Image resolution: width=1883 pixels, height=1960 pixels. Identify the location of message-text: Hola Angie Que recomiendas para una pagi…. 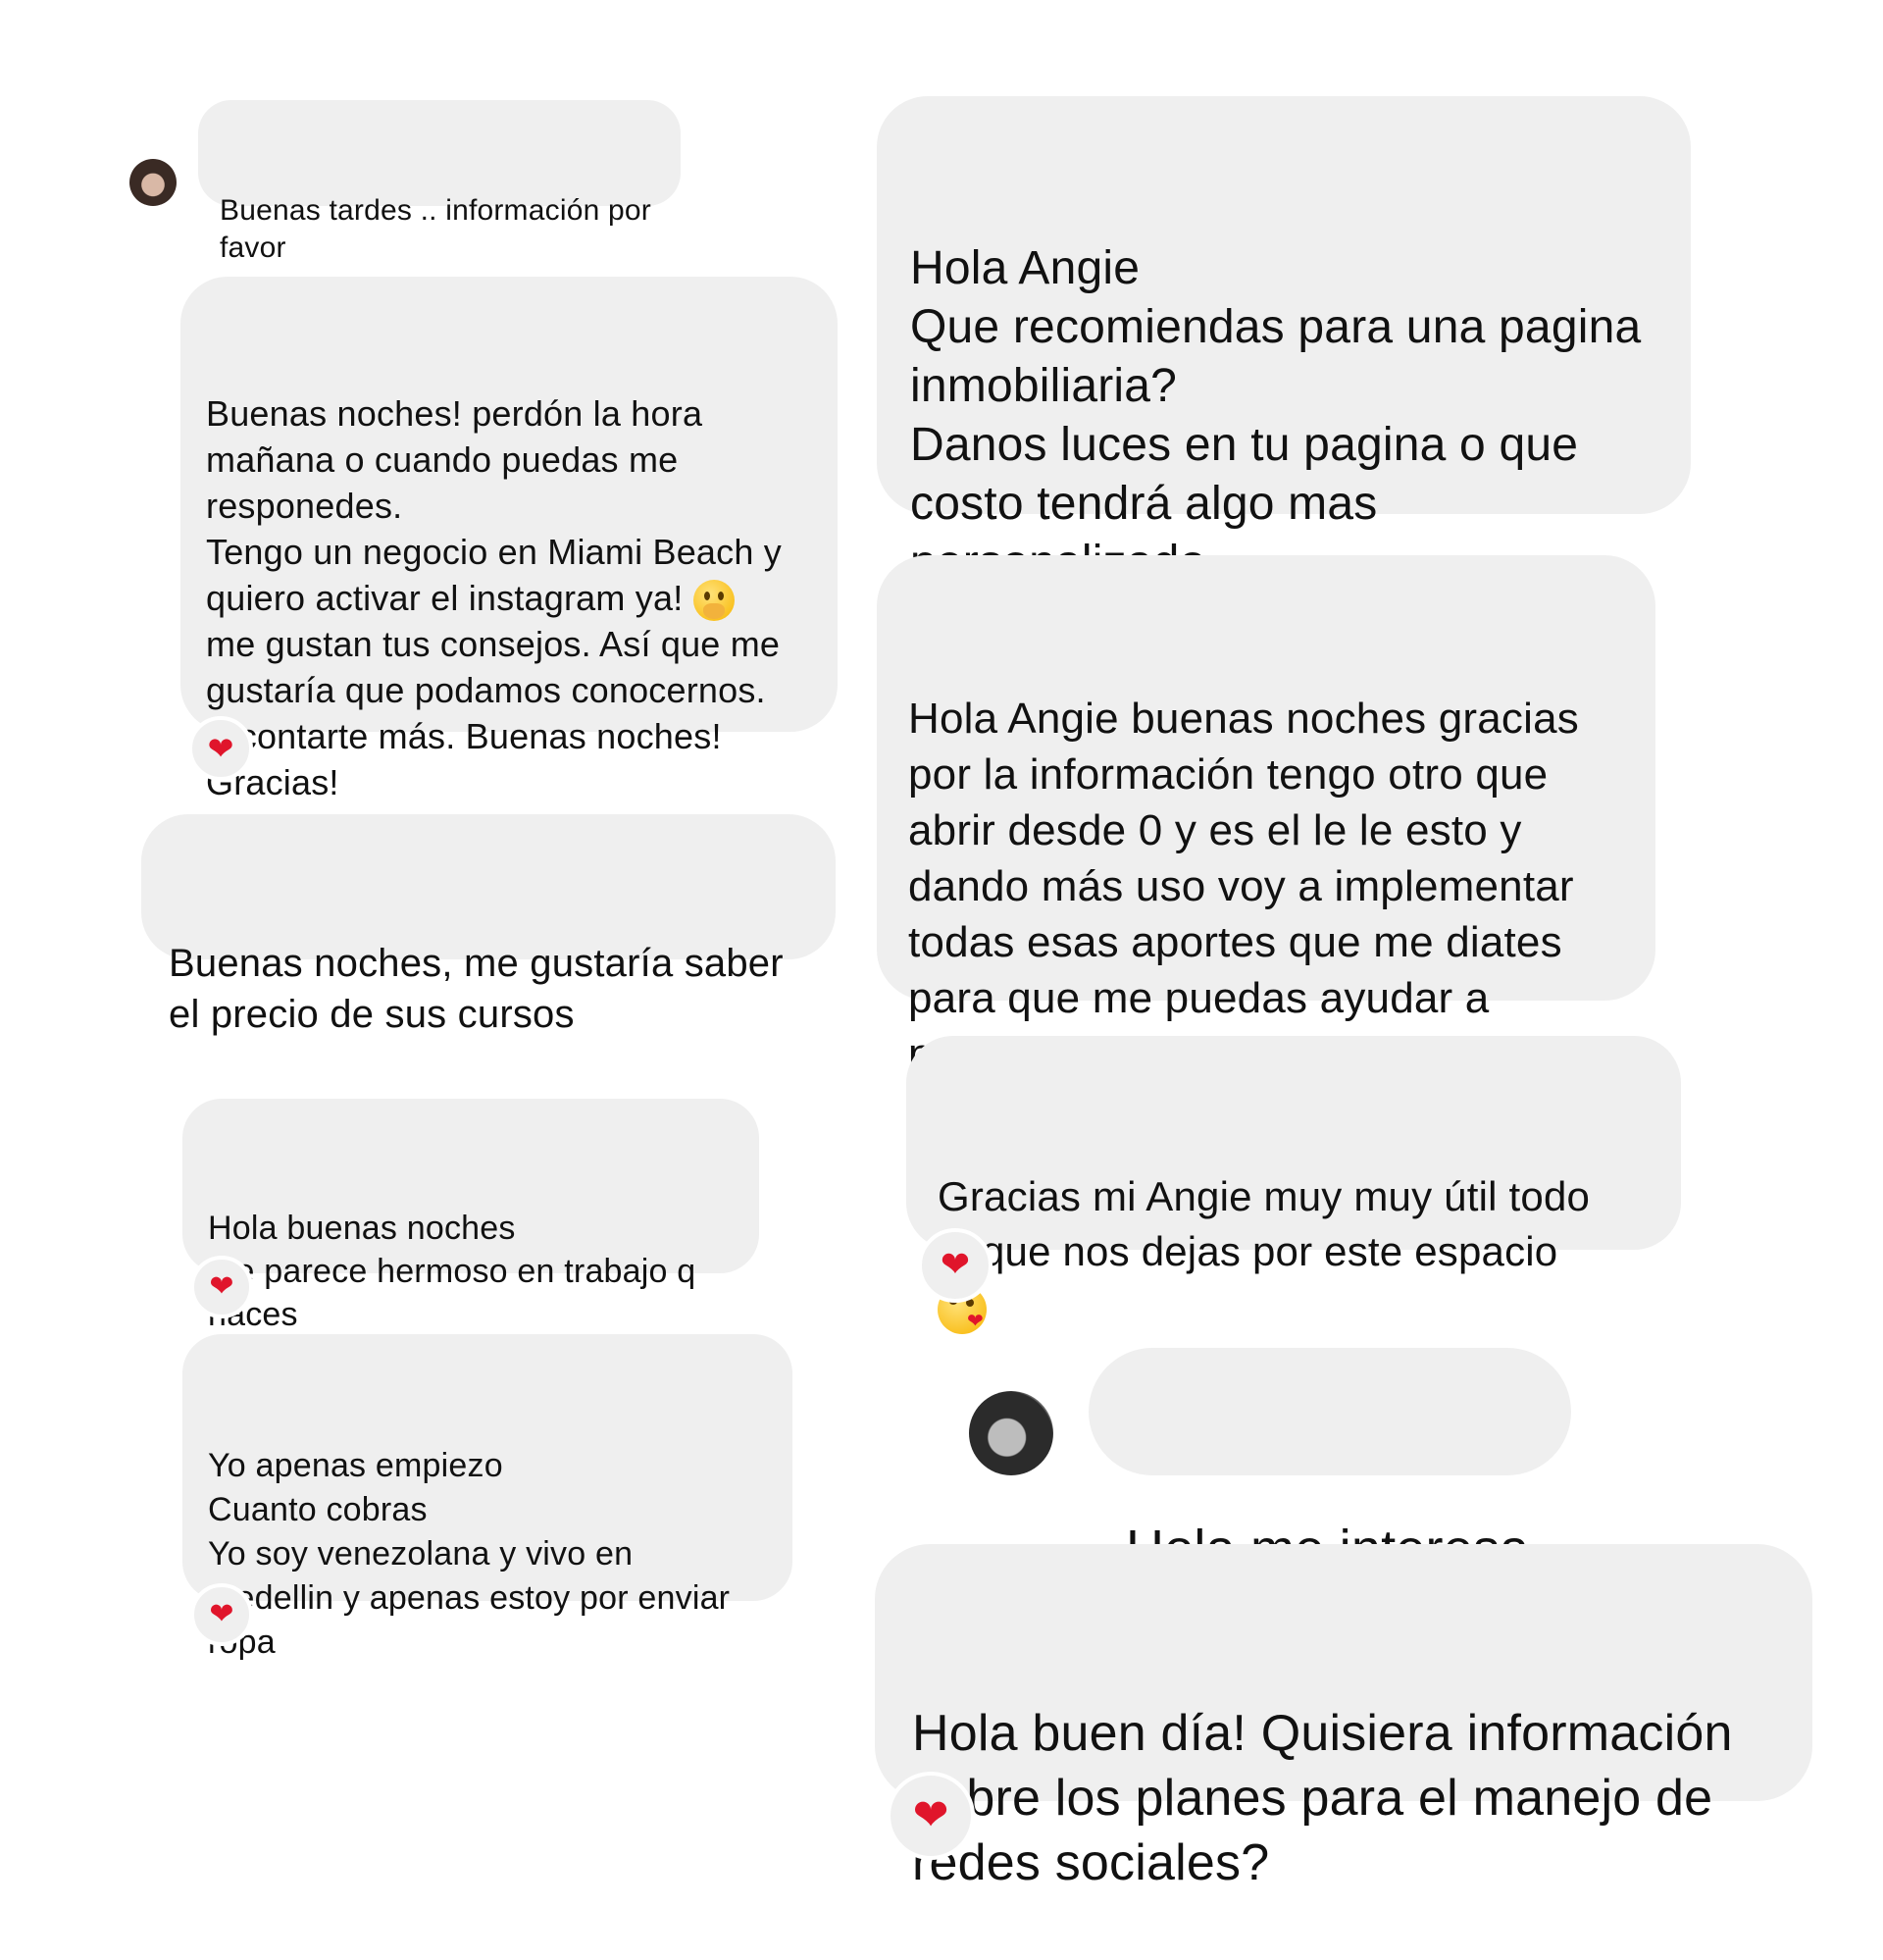
(1276, 415).